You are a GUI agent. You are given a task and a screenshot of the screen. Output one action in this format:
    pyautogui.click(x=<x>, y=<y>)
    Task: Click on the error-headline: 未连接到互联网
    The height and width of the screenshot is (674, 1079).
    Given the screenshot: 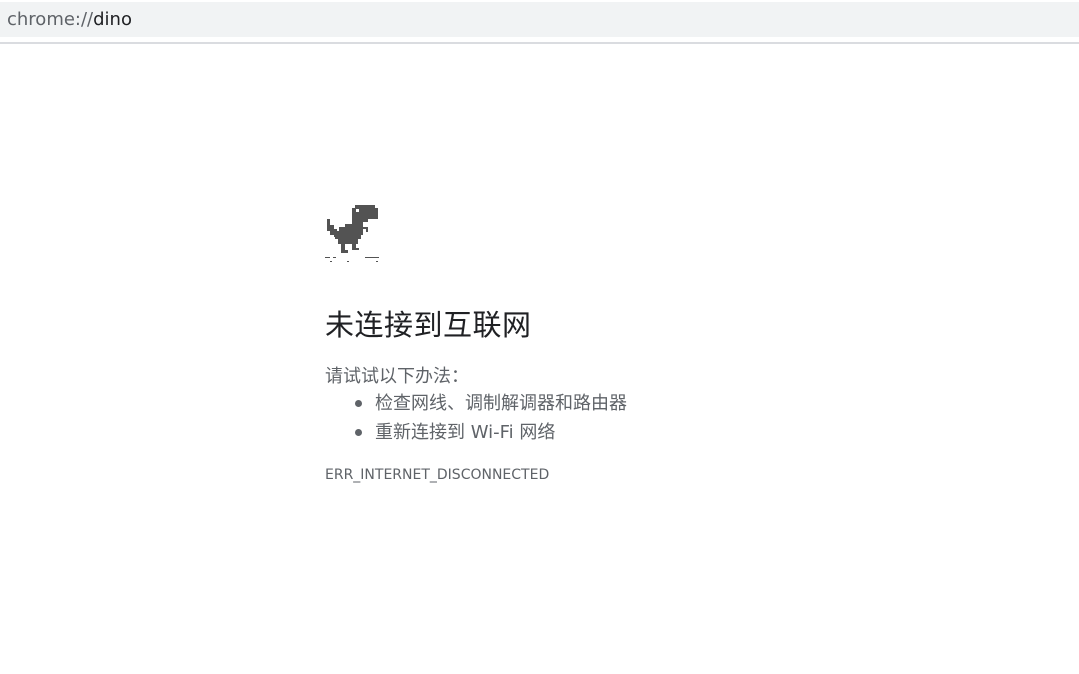 What is the action you would take?
    pyautogui.click(x=428, y=325)
    